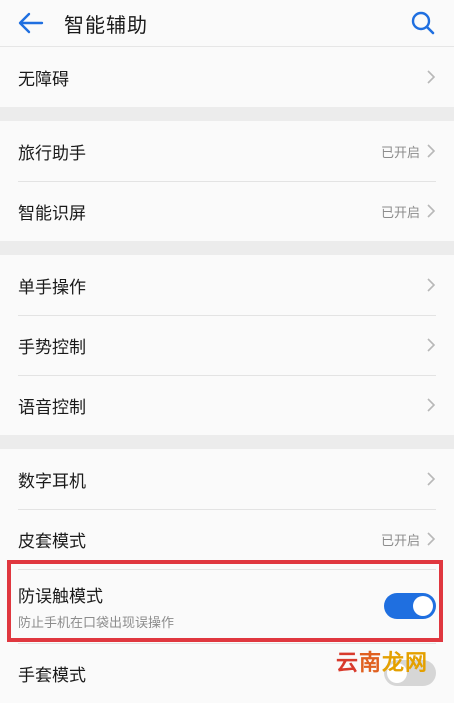 The height and width of the screenshot is (703, 454). I want to click on app-header: 智能辅助, so click(227, 23).